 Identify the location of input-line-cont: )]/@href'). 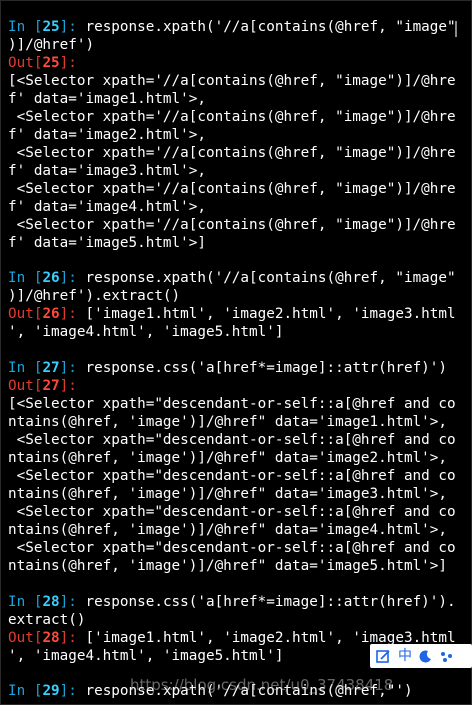
(51, 45).